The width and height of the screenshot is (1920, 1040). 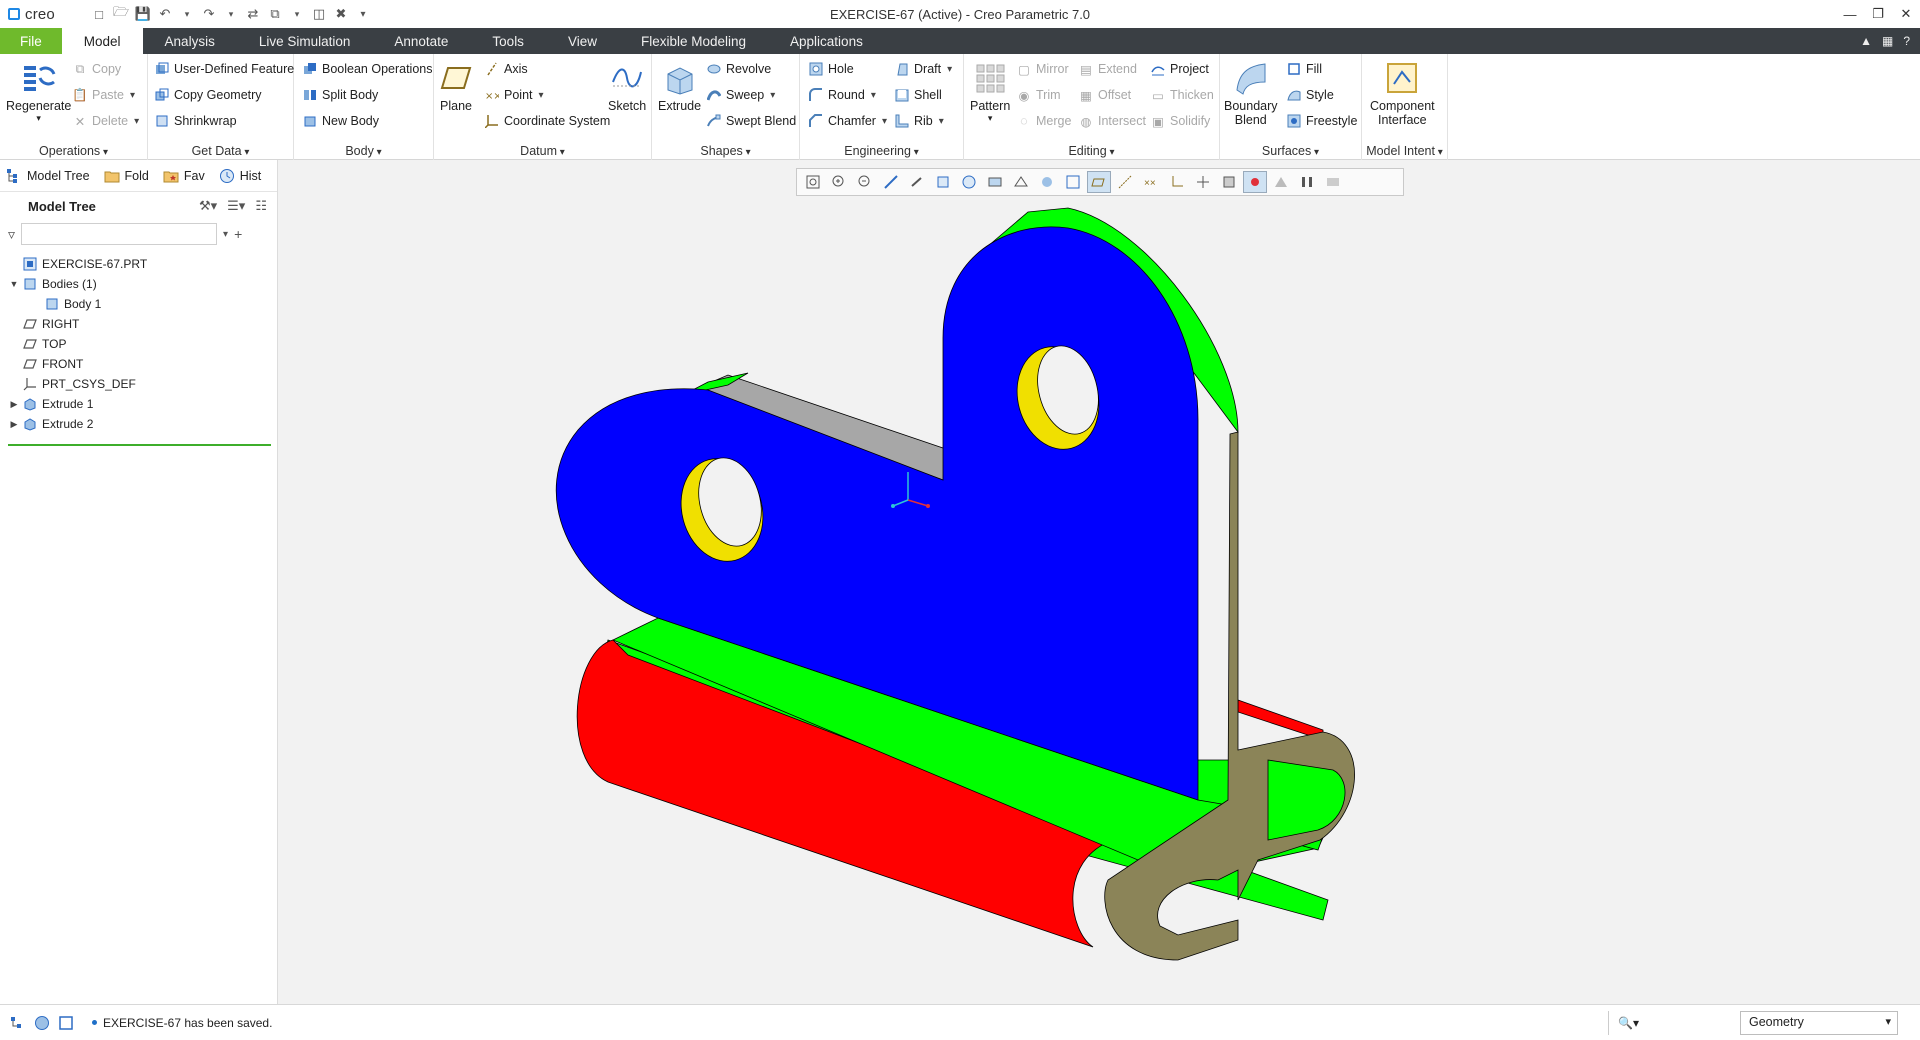 I want to click on copy-button: ⧉ Copy, so click(x=97, y=69).